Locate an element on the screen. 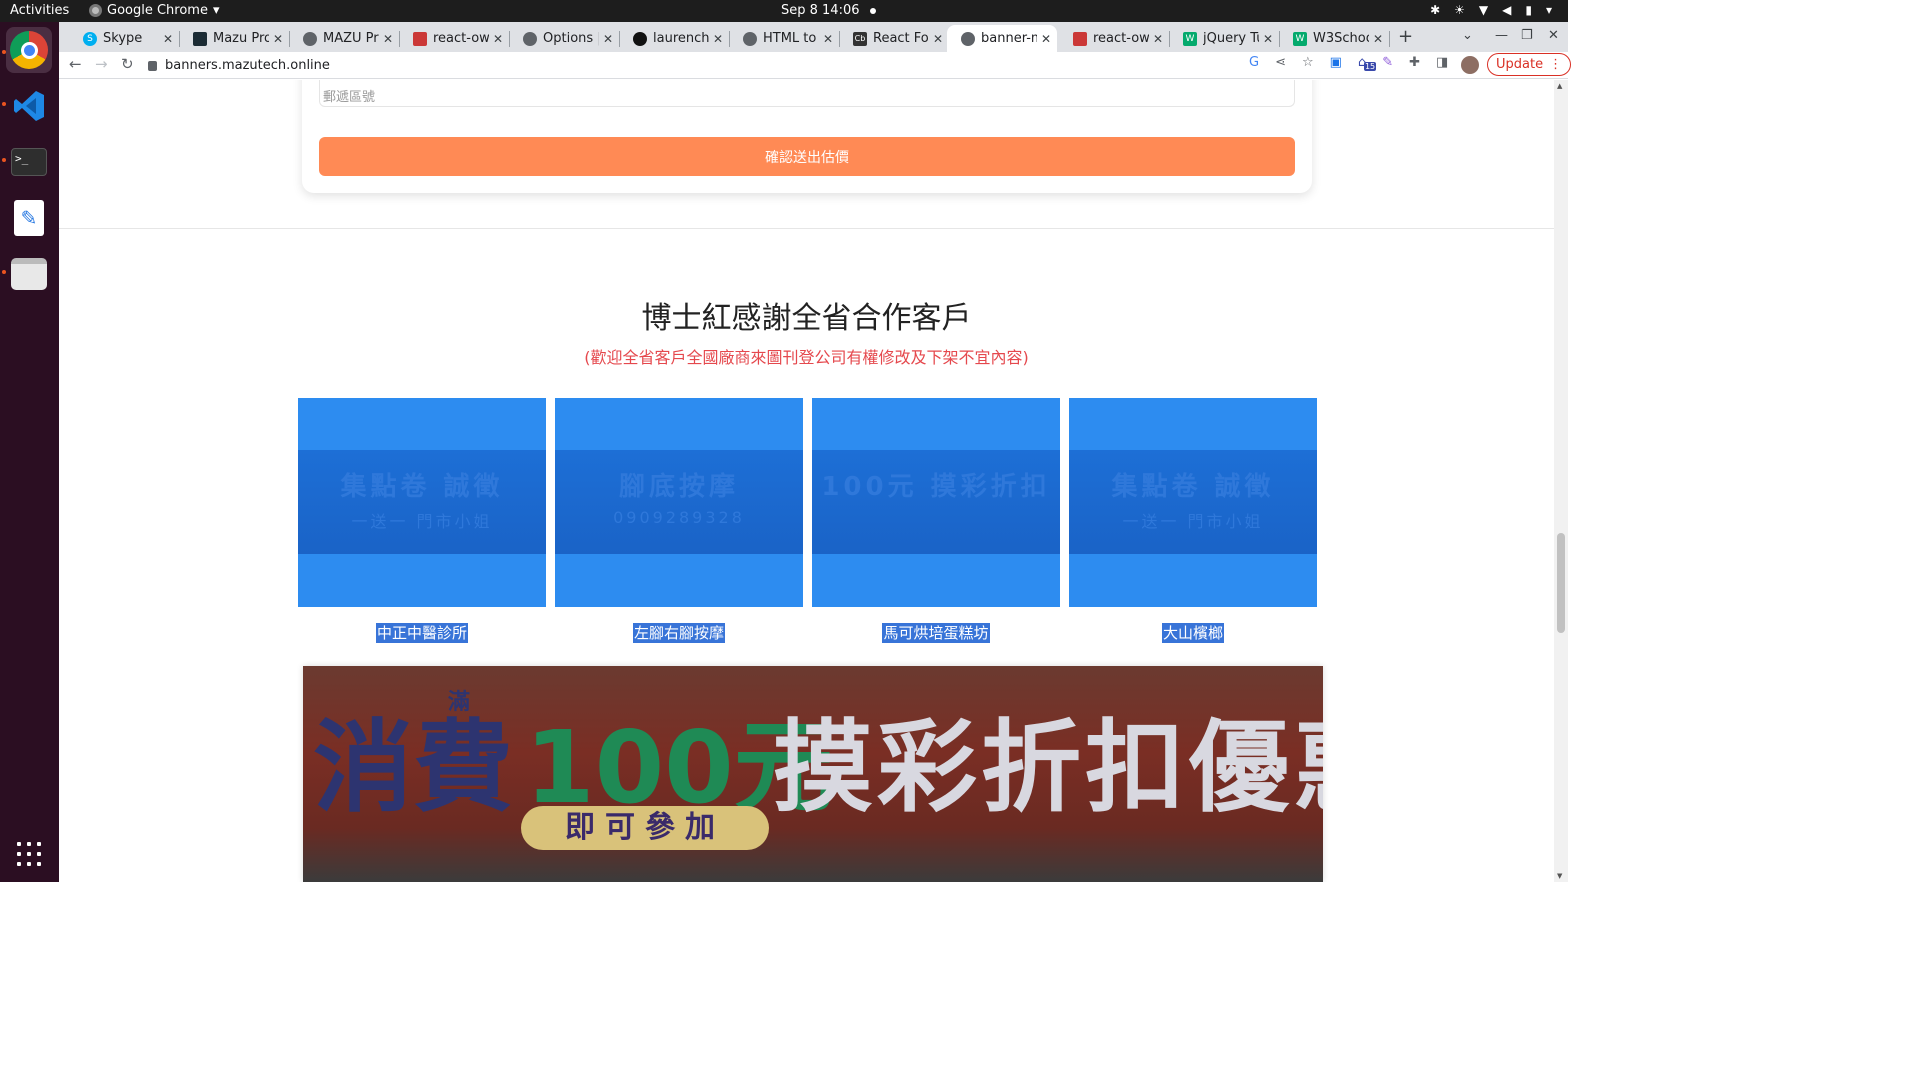 The image size is (1920, 1080). dock-files is located at coordinates (29, 274).